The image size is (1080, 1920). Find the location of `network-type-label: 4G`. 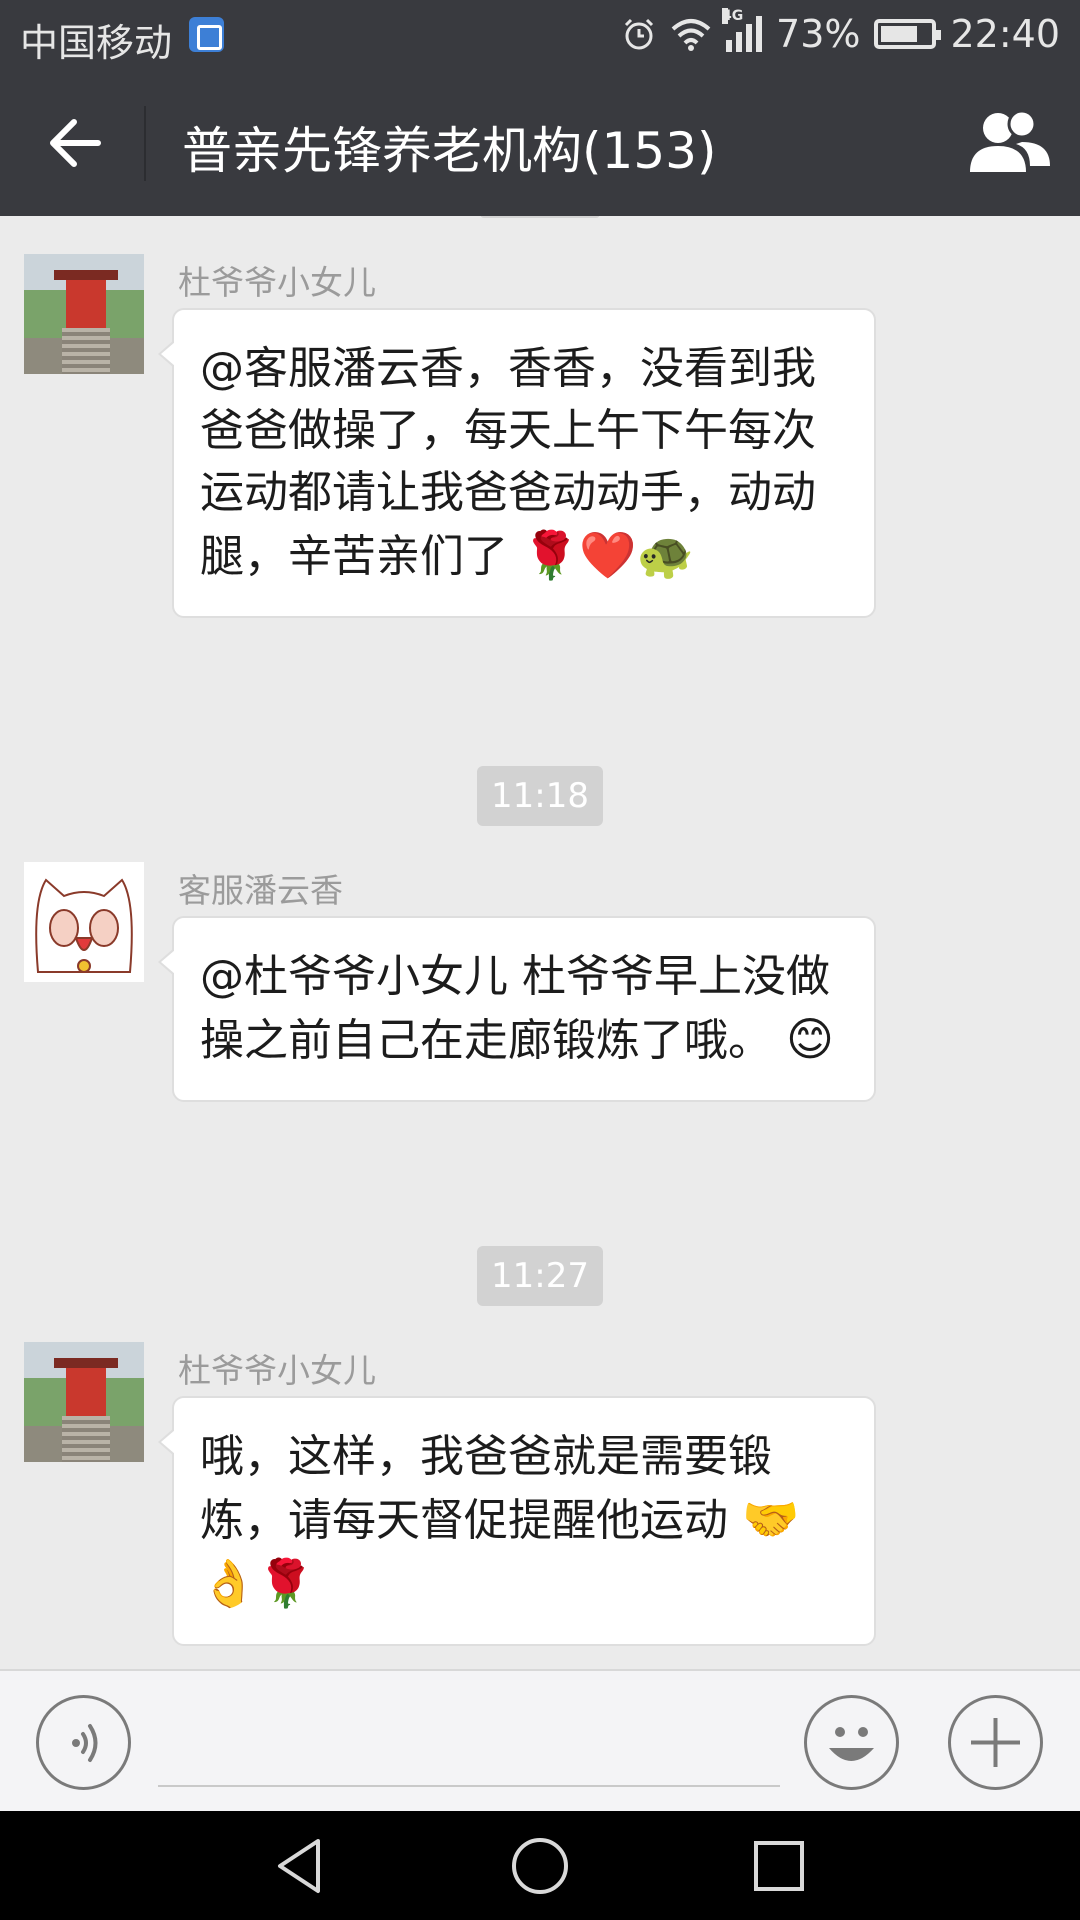

network-type-label: 4G is located at coordinates (733, 16).